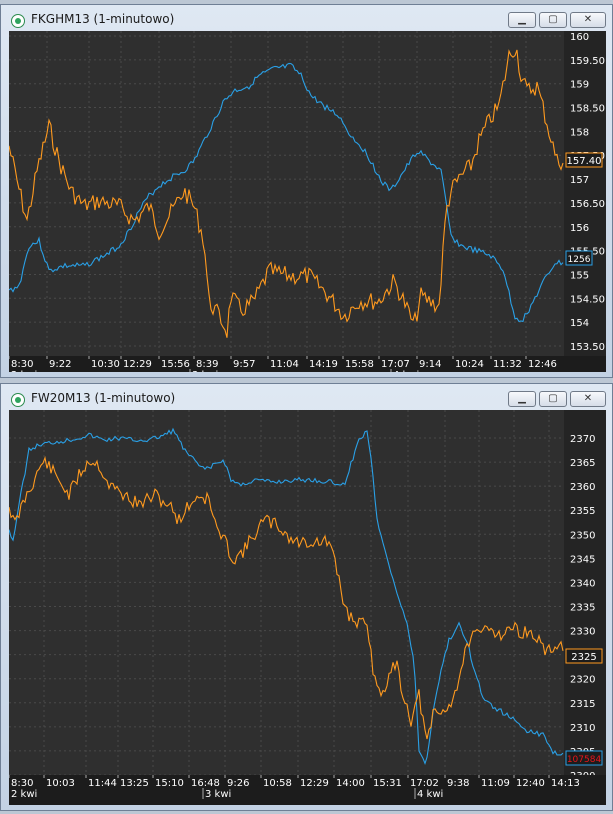 The image size is (613, 814). Describe the element at coordinates (495, 783) in the screenshot. I see `time-label: 11:09` at that location.